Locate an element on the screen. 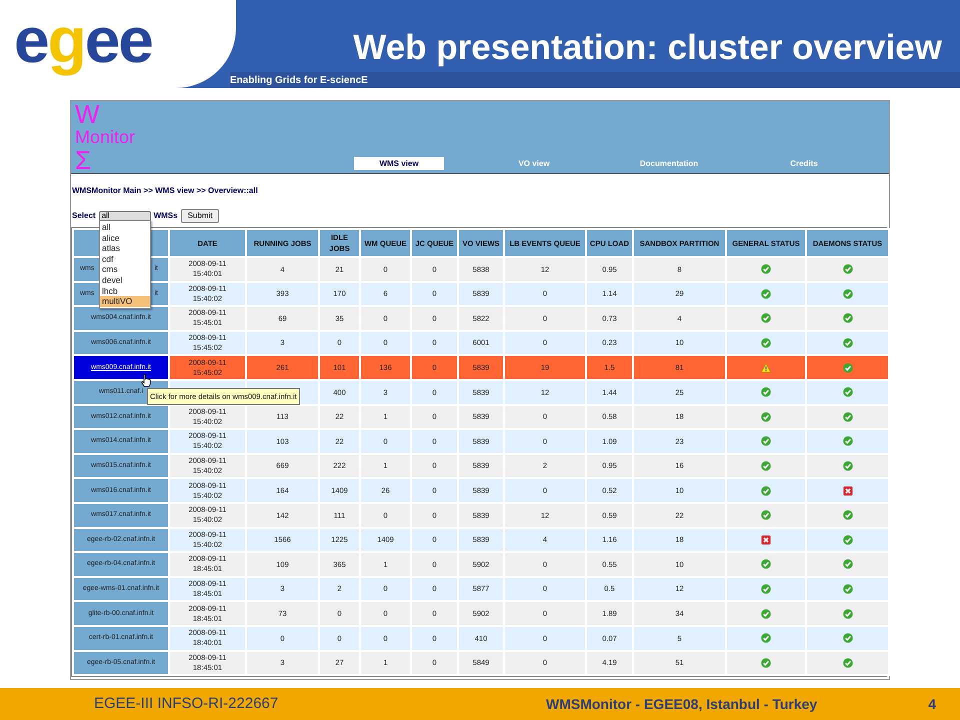 The image size is (960, 720). footer-left: EGEE-III INFSO-RI-222667 is located at coordinates (187, 704).